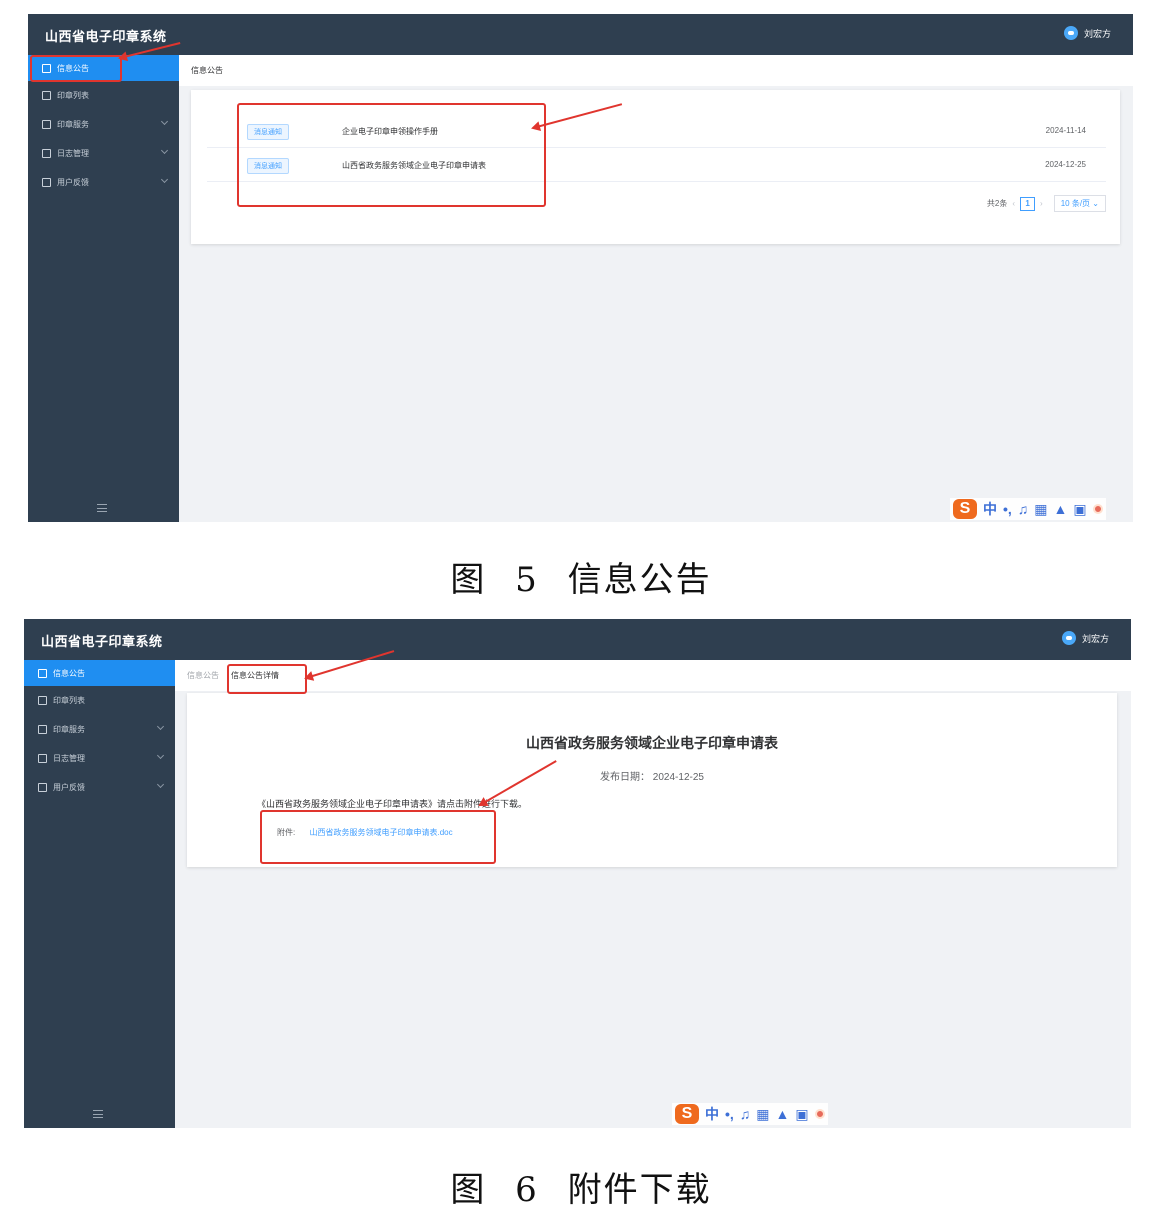 The height and width of the screenshot is (1222, 1162). I want to click on notice-title: 山西省政务服务领域企业电子印章申请表, so click(652, 743).